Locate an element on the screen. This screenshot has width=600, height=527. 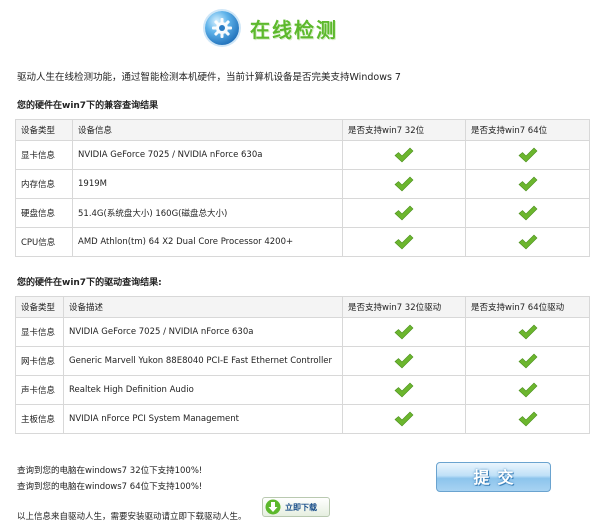
column-header: 是否支持win7 64位驱动 is located at coordinates (527, 307).